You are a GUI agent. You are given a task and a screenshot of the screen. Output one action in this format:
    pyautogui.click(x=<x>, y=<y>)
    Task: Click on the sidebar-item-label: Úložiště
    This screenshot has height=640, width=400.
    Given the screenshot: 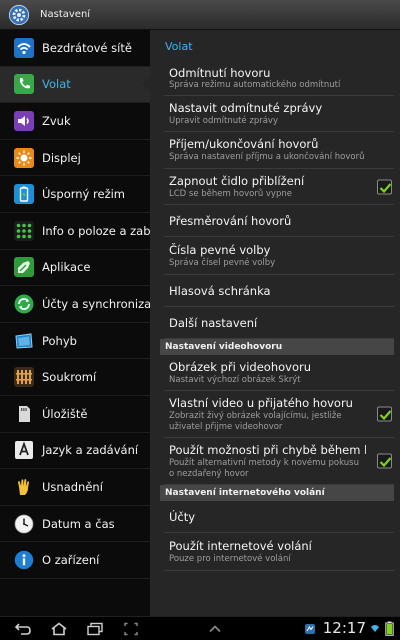 What is the action you would take?
    pyautogui.click(x=65, y=413)
    